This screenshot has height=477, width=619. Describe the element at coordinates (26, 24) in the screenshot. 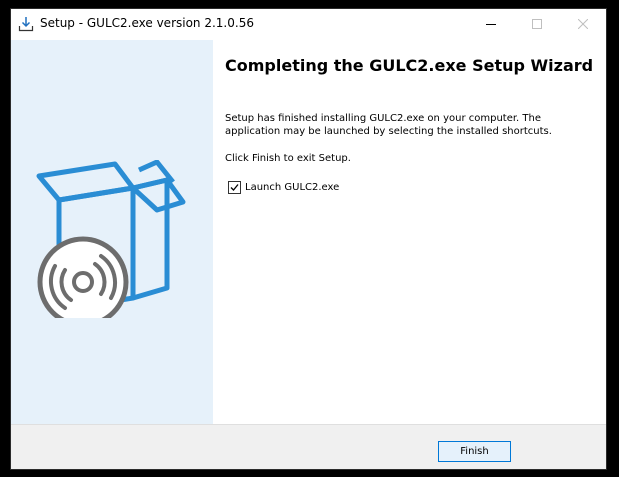

I see `setup-download-icon` at that location.